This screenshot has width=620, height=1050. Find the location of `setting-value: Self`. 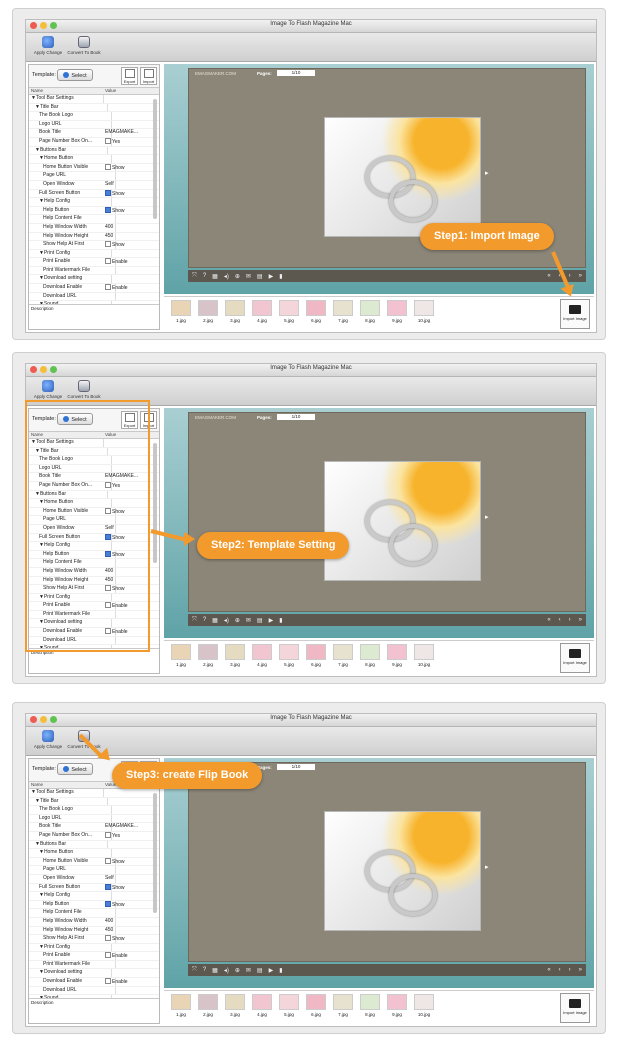

setting-value: Self is located at coordinates (125, 879).